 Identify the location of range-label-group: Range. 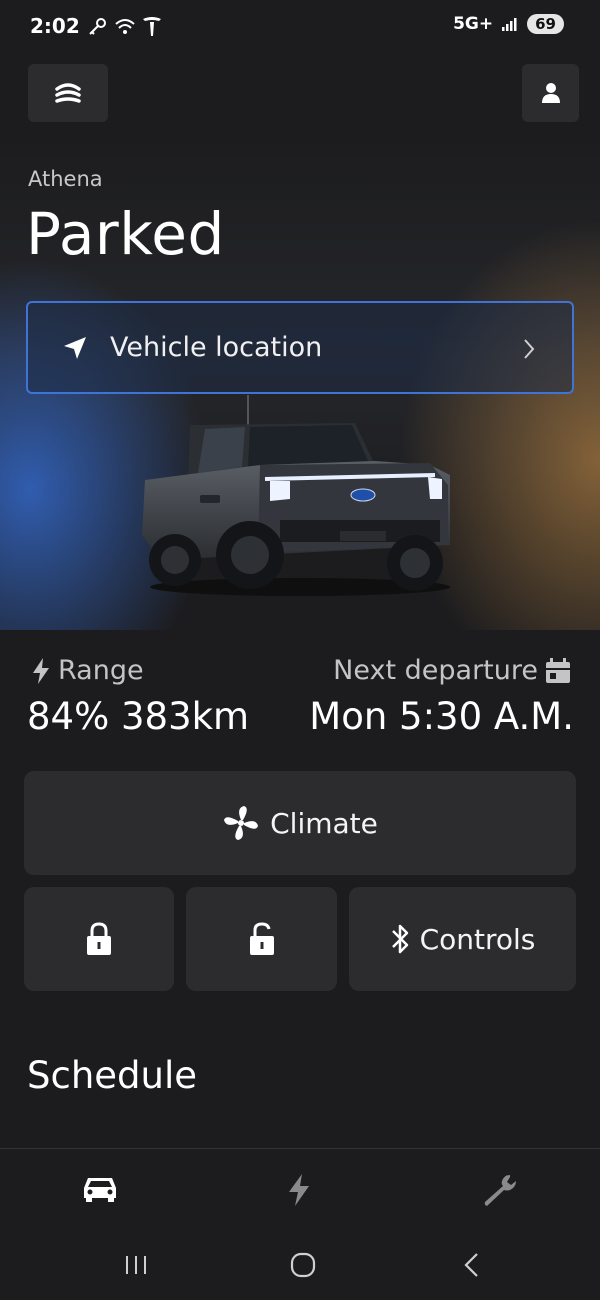
(87, 670).